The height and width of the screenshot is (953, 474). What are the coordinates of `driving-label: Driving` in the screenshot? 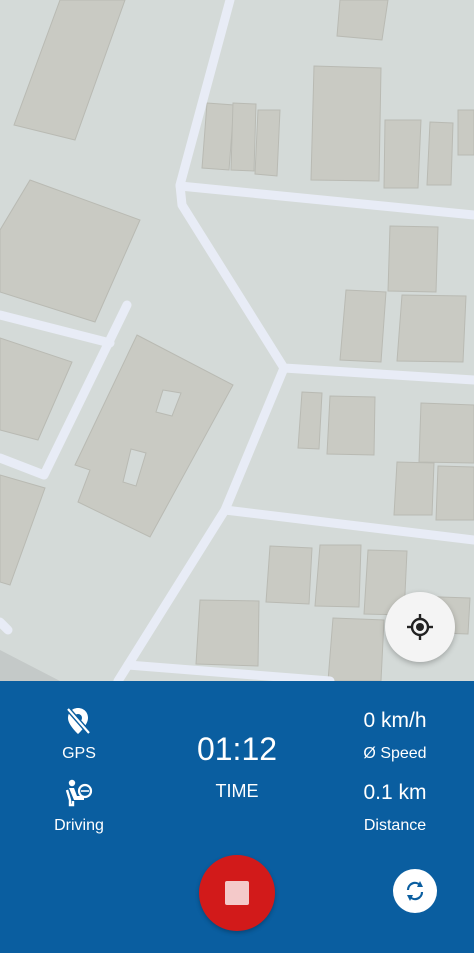 It's located at (79, 825).